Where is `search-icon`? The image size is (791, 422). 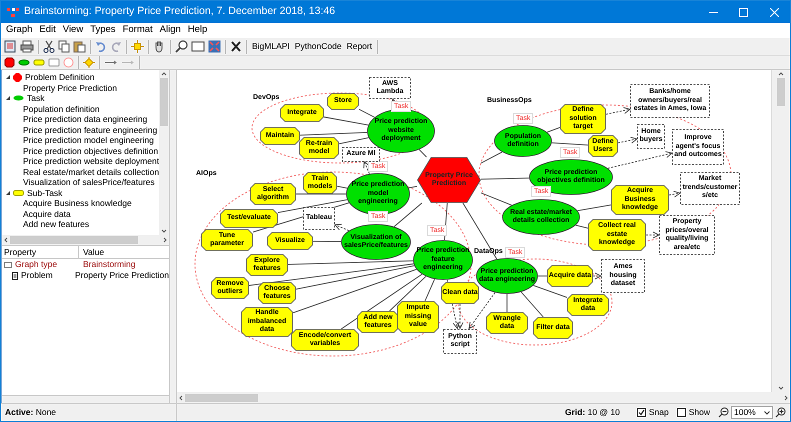 search-icon is located at coordinates (181, 46).